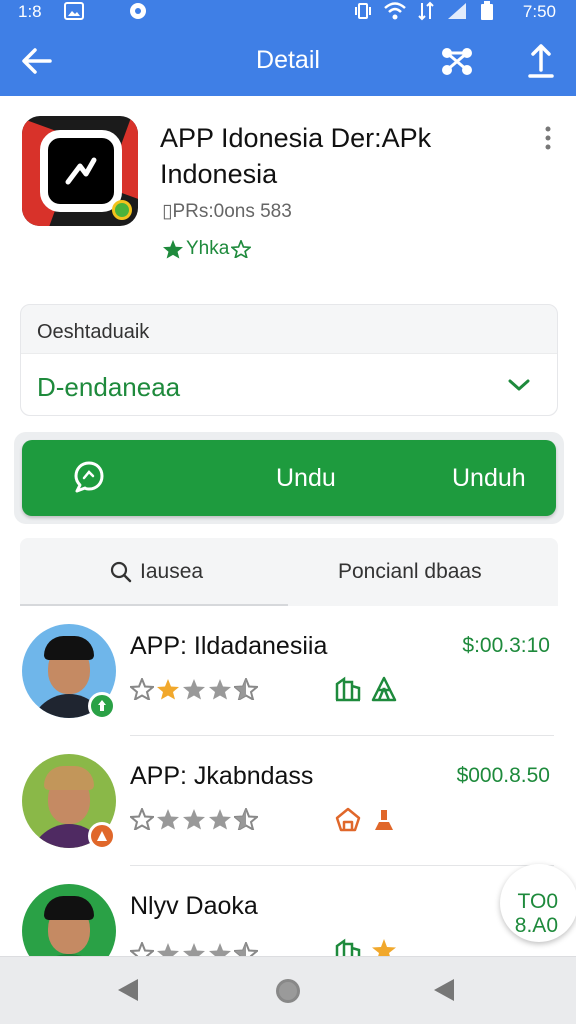  I want to click on system-nav-bar, so click(288, 990).